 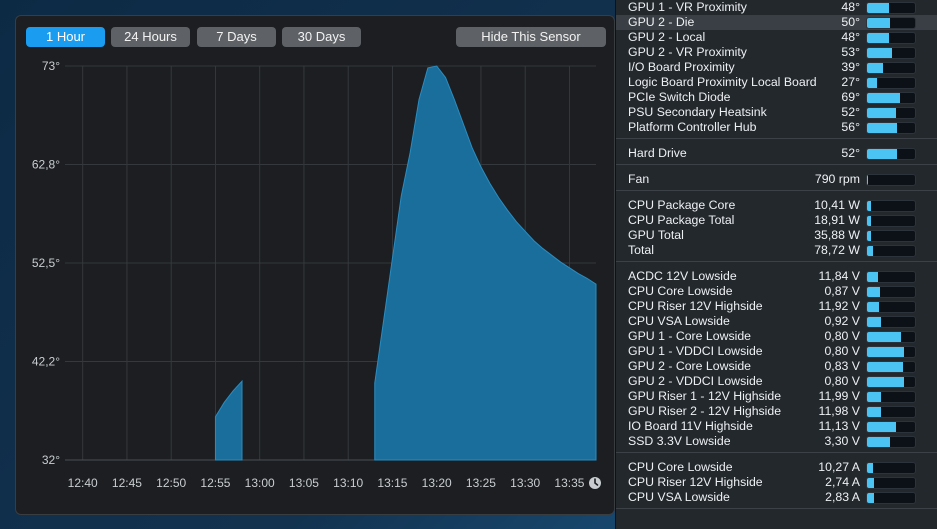 What do you see at coordinates (679, 441) in the screenshot?
I see `sensor-name: SSD 3.3V Lowside` at bounding box center [679, 441].